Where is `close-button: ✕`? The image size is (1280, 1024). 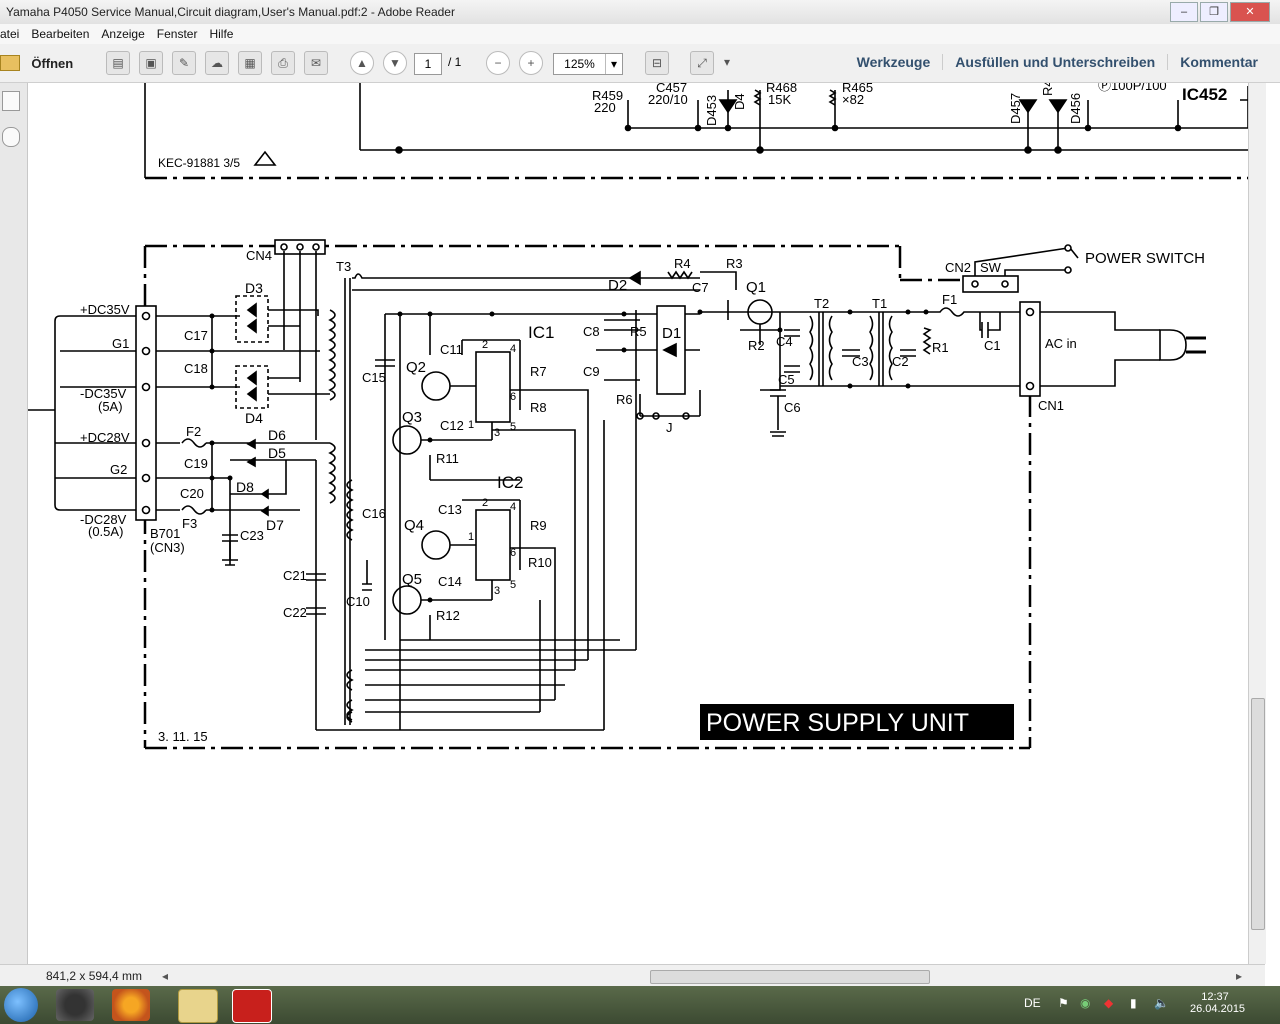
close-button: ✕ is located at coordinates (1250, 12).